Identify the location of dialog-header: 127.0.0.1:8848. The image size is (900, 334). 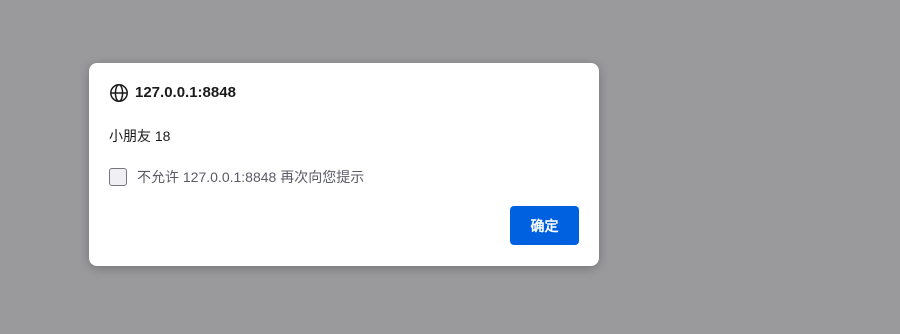
(172, 93).